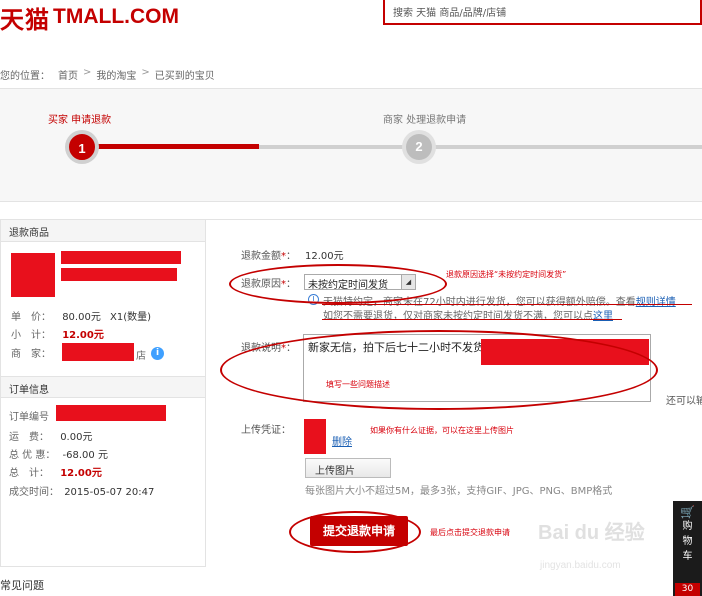  I want to click on uploaded-image-thumbnail, so click(315, 436).